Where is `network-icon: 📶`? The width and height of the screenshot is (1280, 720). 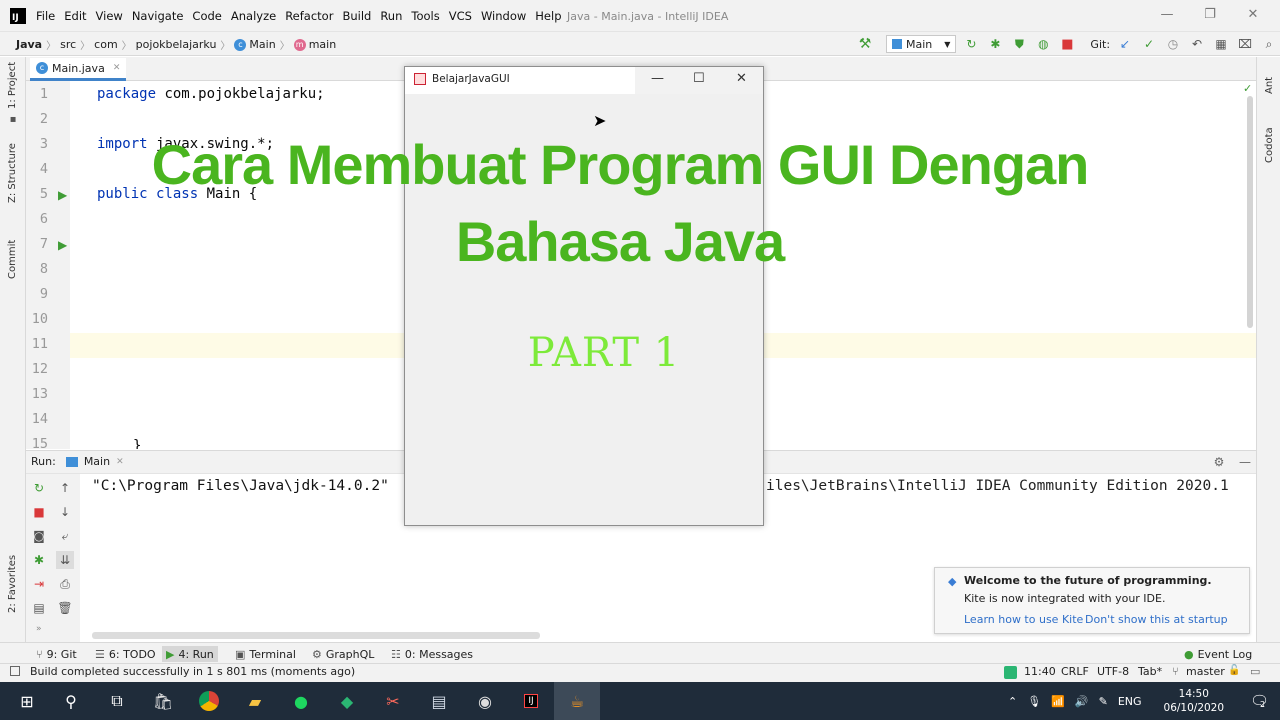 network-icon: 📶 is located at coordinates (1058, 701).